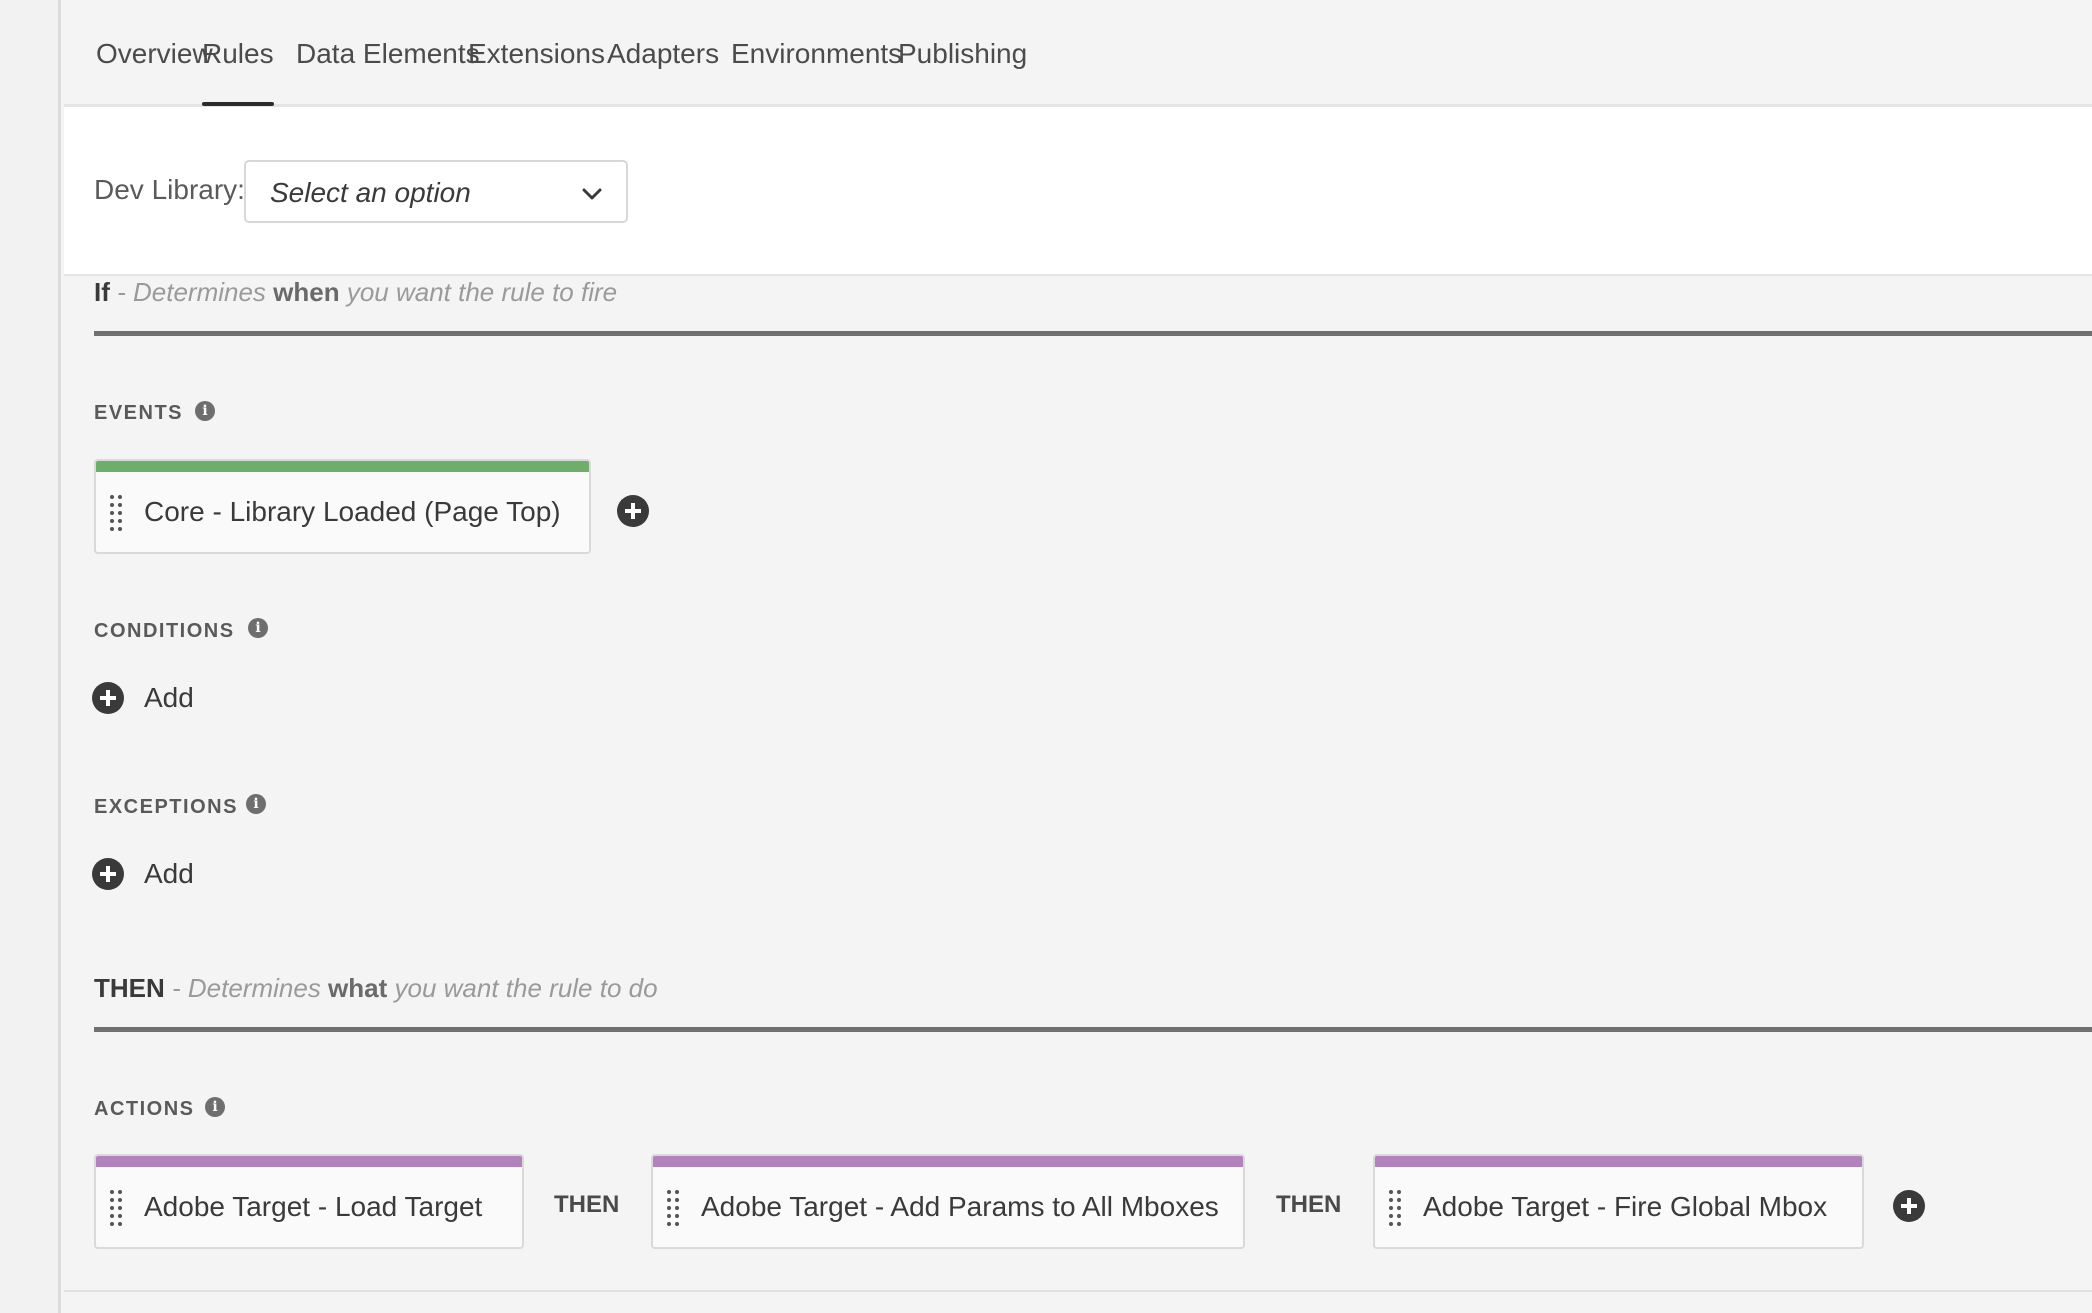 The image size is (2092, 1313). Describe the element at coordinates (478, 292) in the screenshot. I see `if-desc-post: you want the rule to fire` at that location.